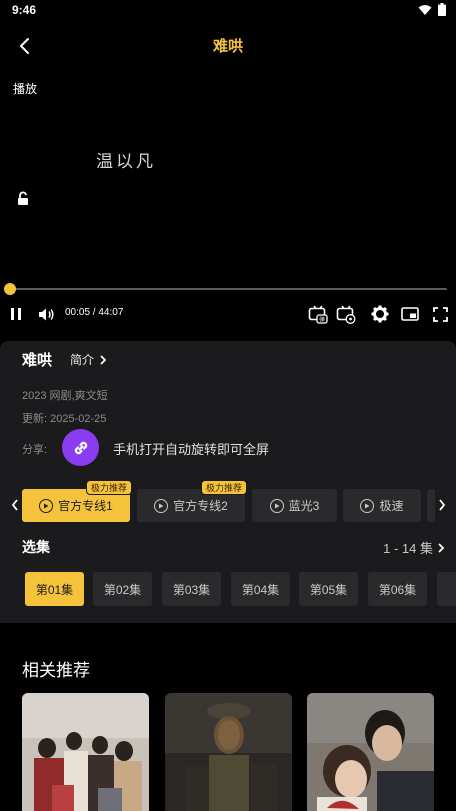 The height and width of the screenshot is (811, 456). I want to click on unlock-icon, so click(23, 198).